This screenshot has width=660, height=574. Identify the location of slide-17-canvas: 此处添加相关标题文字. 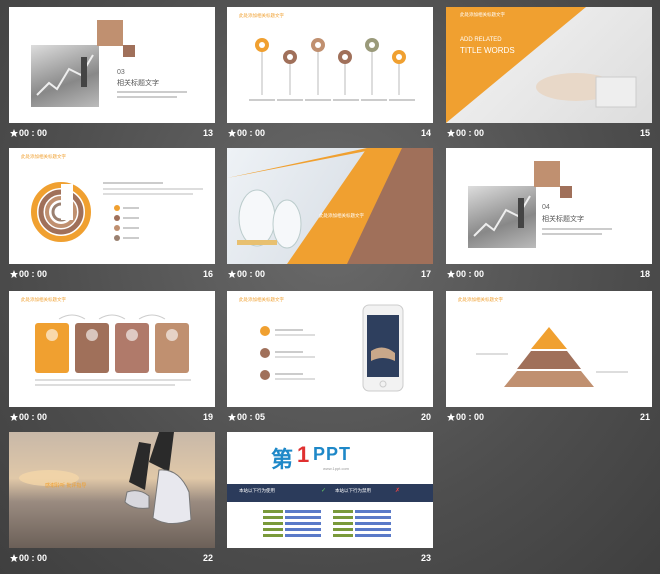
(330, 206).